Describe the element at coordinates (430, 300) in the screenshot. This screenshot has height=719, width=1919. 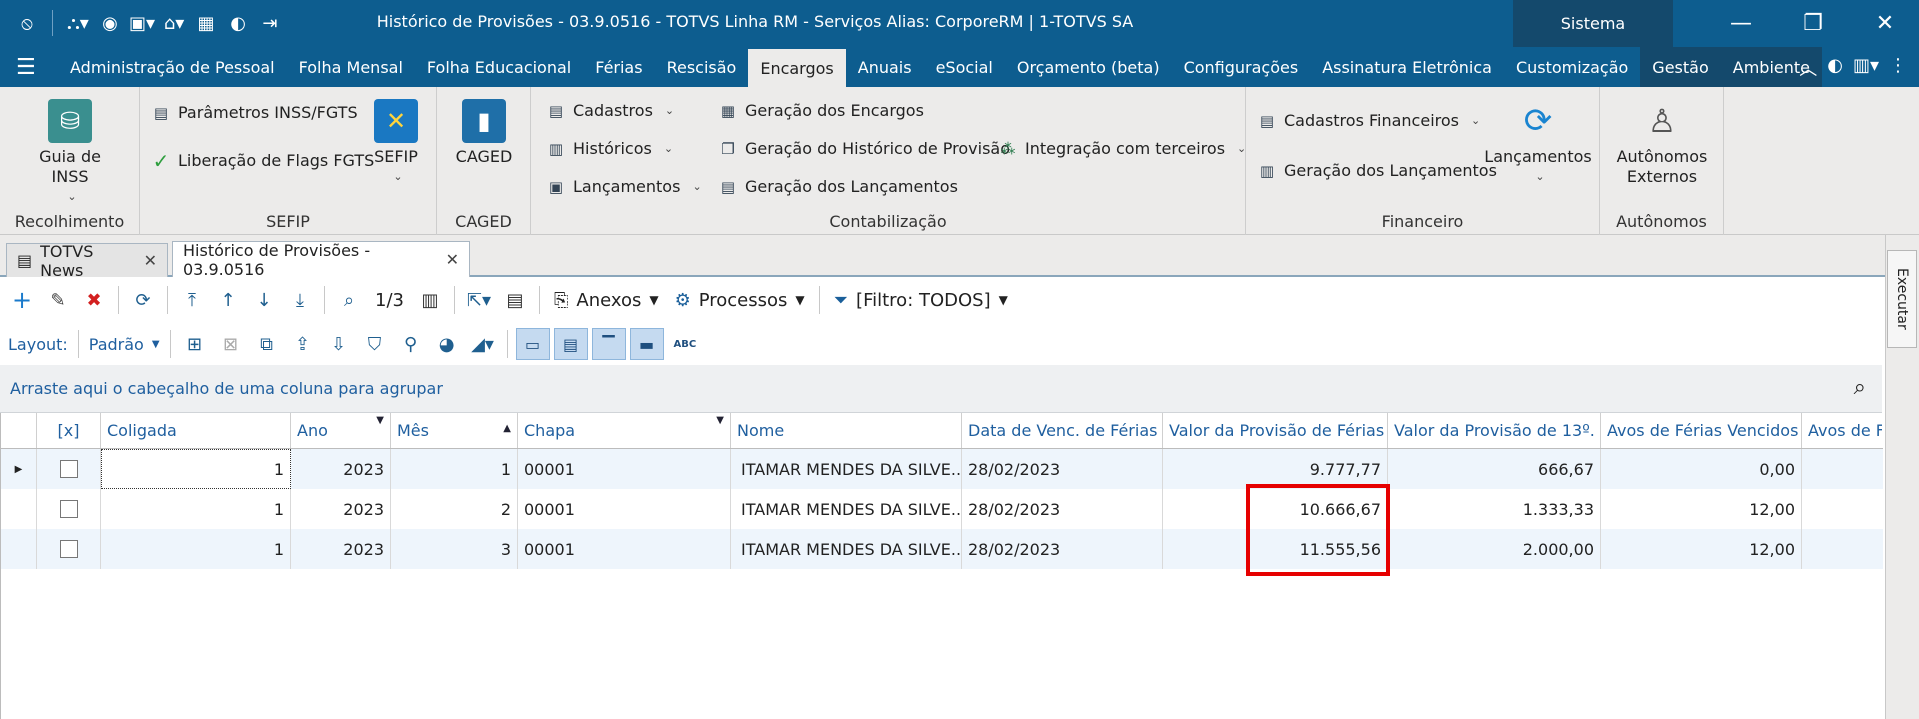
I see `columns-icon: ▥` at that location.